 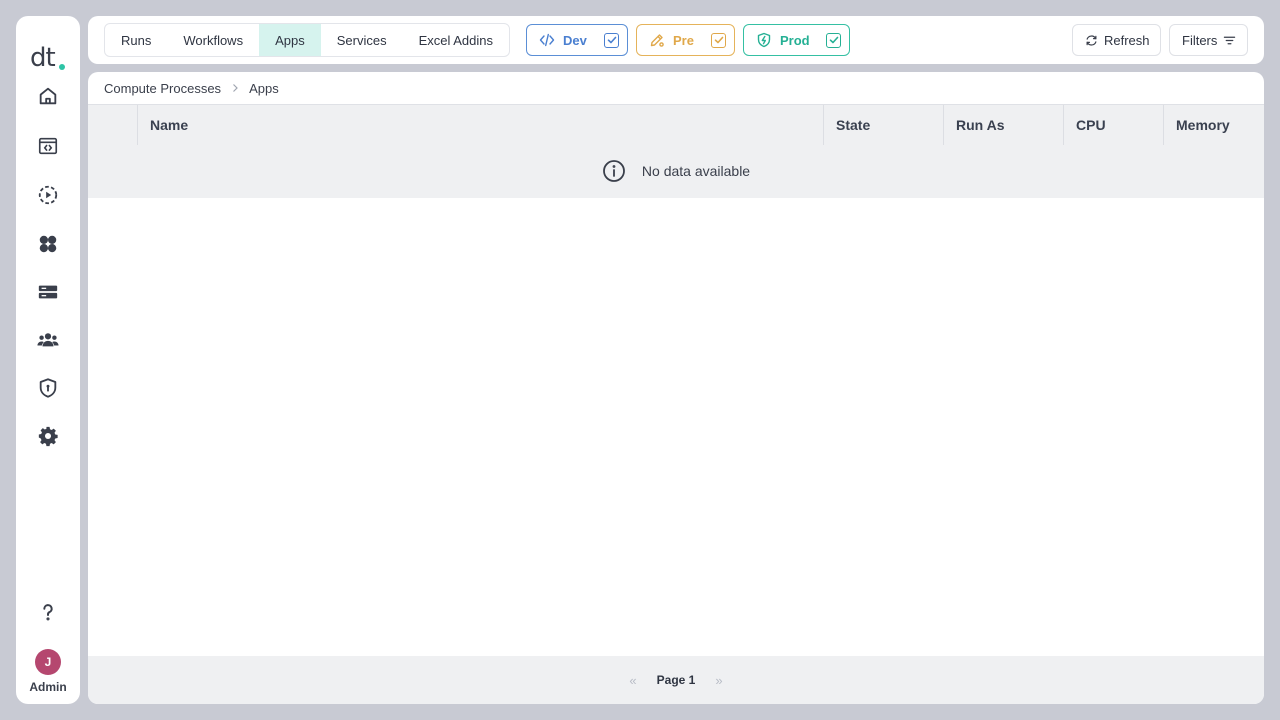 I want to click on env-label-dev: Dev, so click(x=575, y=40).